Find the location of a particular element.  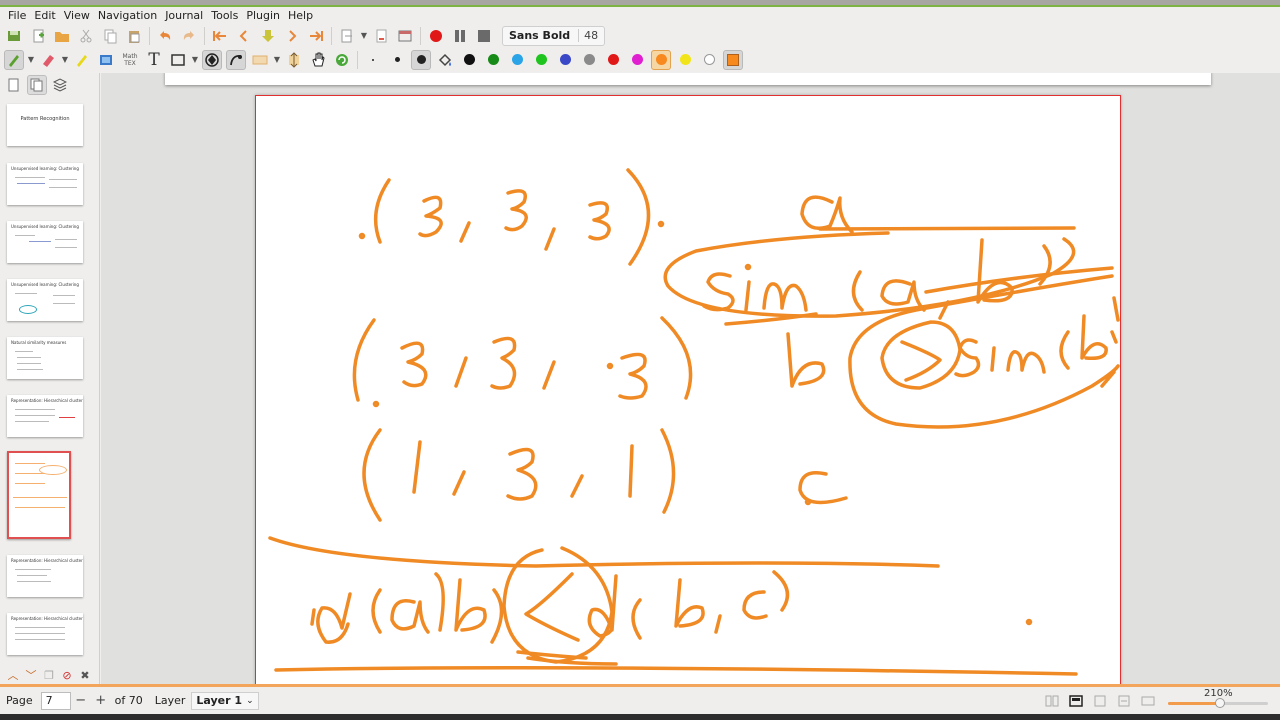

fit-width-icon is located at coordinates (1100, 700).